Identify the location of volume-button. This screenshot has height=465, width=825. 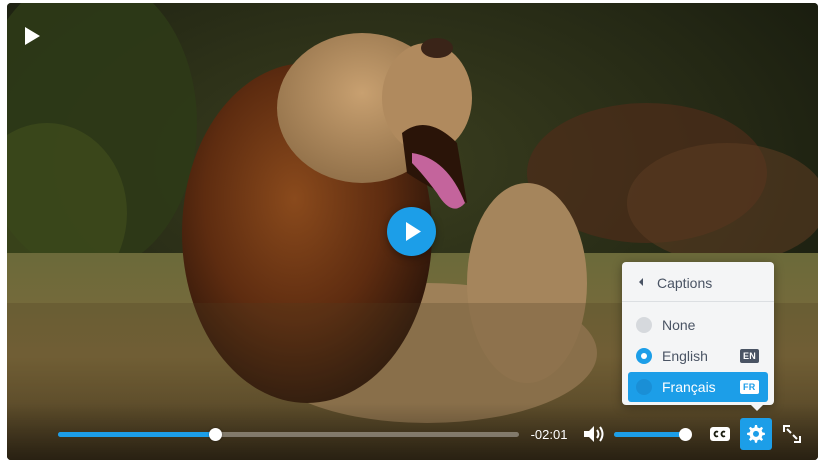
(594, 434).